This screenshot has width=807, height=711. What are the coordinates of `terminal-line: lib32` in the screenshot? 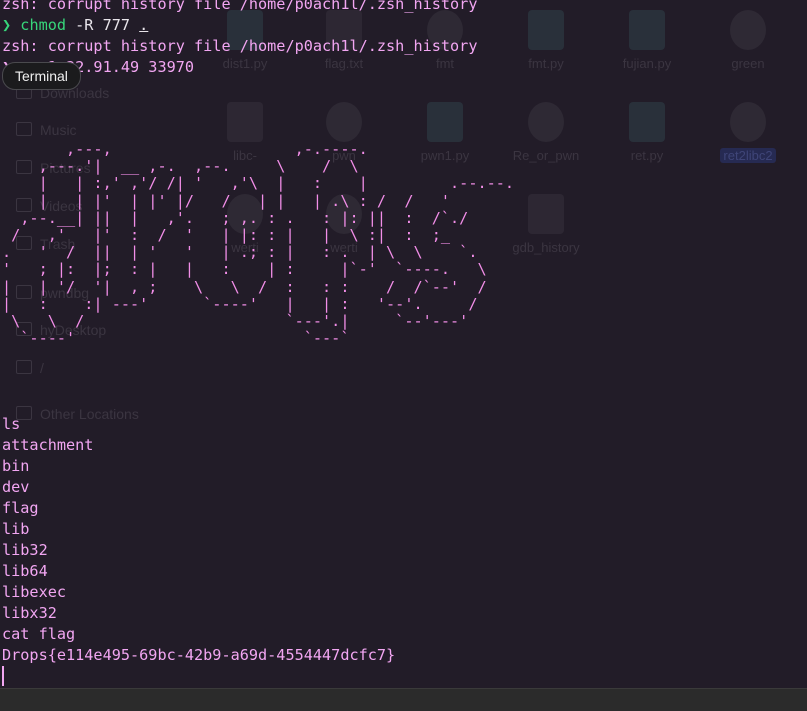 It's located at (25, 550).